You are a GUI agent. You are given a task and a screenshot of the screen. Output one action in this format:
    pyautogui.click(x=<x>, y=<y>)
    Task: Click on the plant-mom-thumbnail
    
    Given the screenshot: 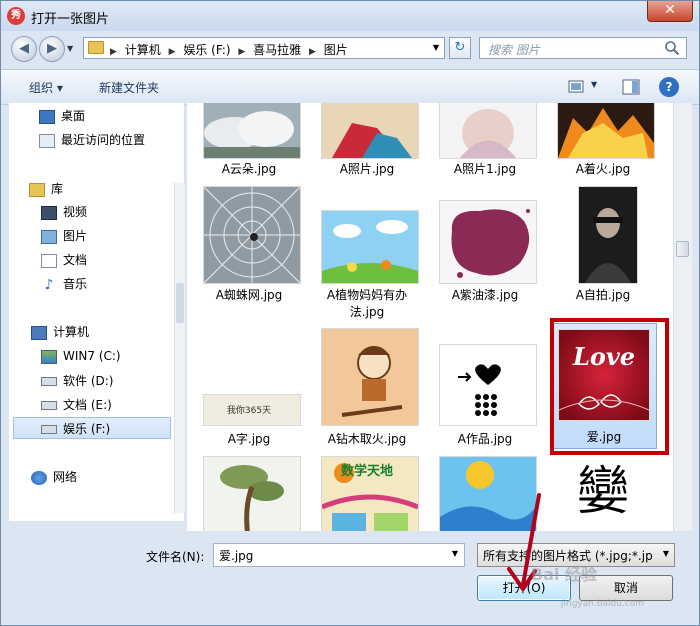 What is the action you would take?
    pyautogui.click(x=370, y=247)
    